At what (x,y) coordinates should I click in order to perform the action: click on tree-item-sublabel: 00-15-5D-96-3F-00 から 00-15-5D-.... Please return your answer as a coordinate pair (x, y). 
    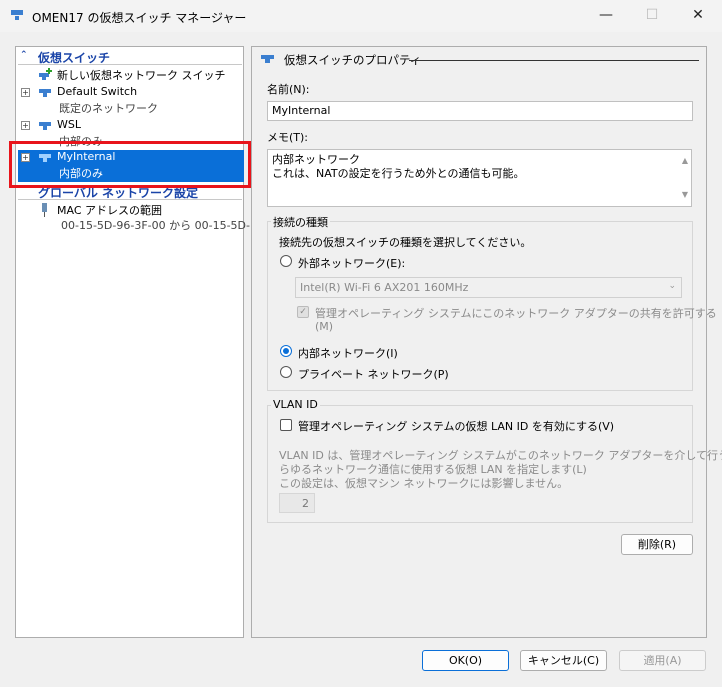
    Looking at the image, I should click on (161, 225).